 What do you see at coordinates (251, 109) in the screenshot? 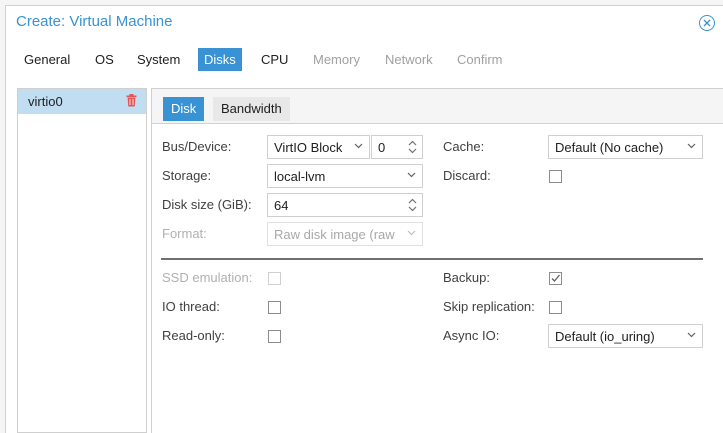
I see `subtab-bandwidth: Bandwidth` at bounding box center [251, 109].